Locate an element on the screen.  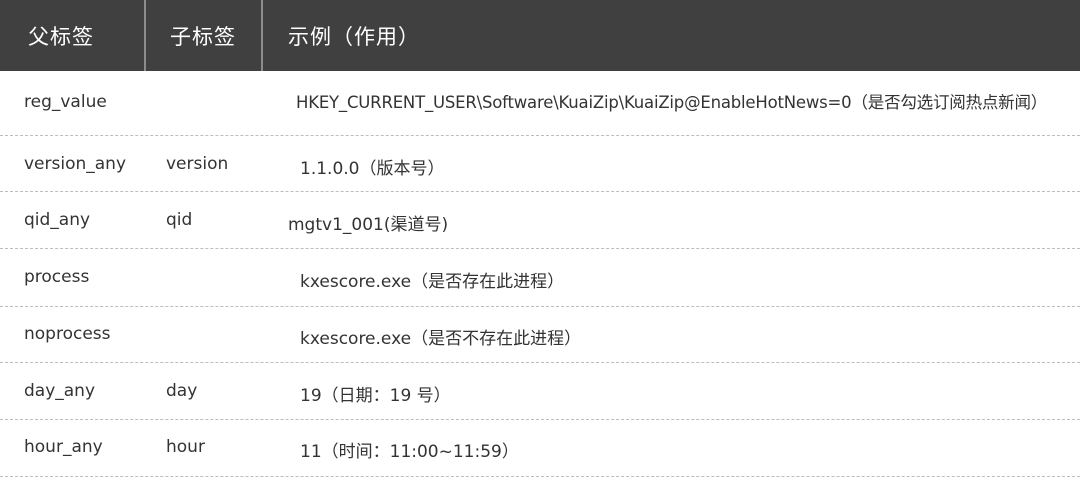
cell-example: 19（日期：19 号） is located at coordinates (375, 396).